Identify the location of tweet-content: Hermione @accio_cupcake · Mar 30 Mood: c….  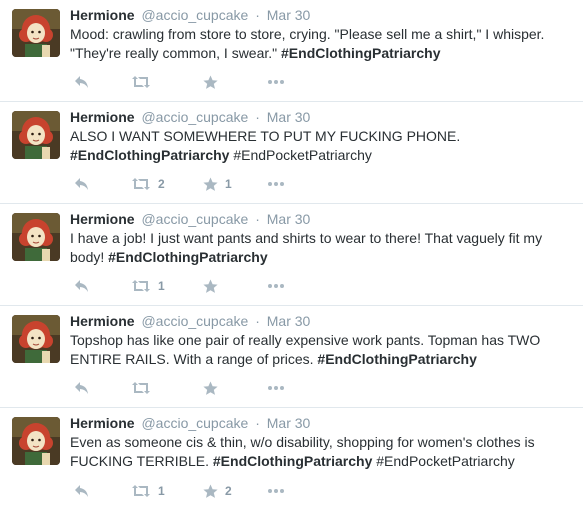
(322, 34).